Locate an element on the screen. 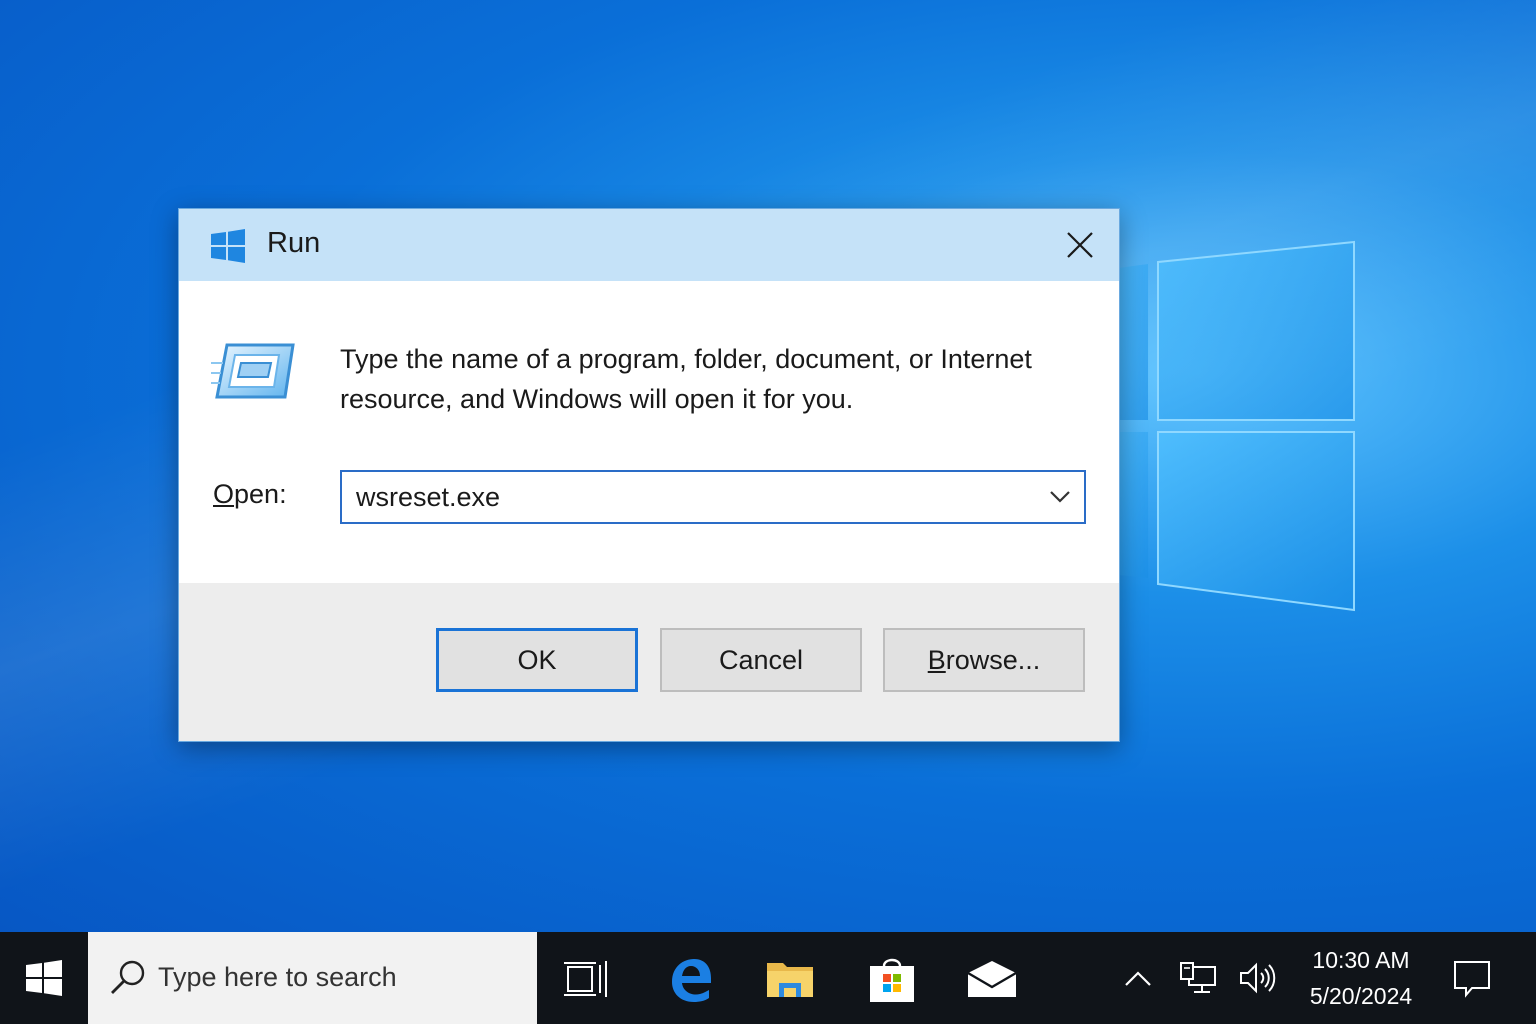 The height and width of the screenshot is (1024, 1536). chevron-up-icon is located at coordinates (1138, 978).